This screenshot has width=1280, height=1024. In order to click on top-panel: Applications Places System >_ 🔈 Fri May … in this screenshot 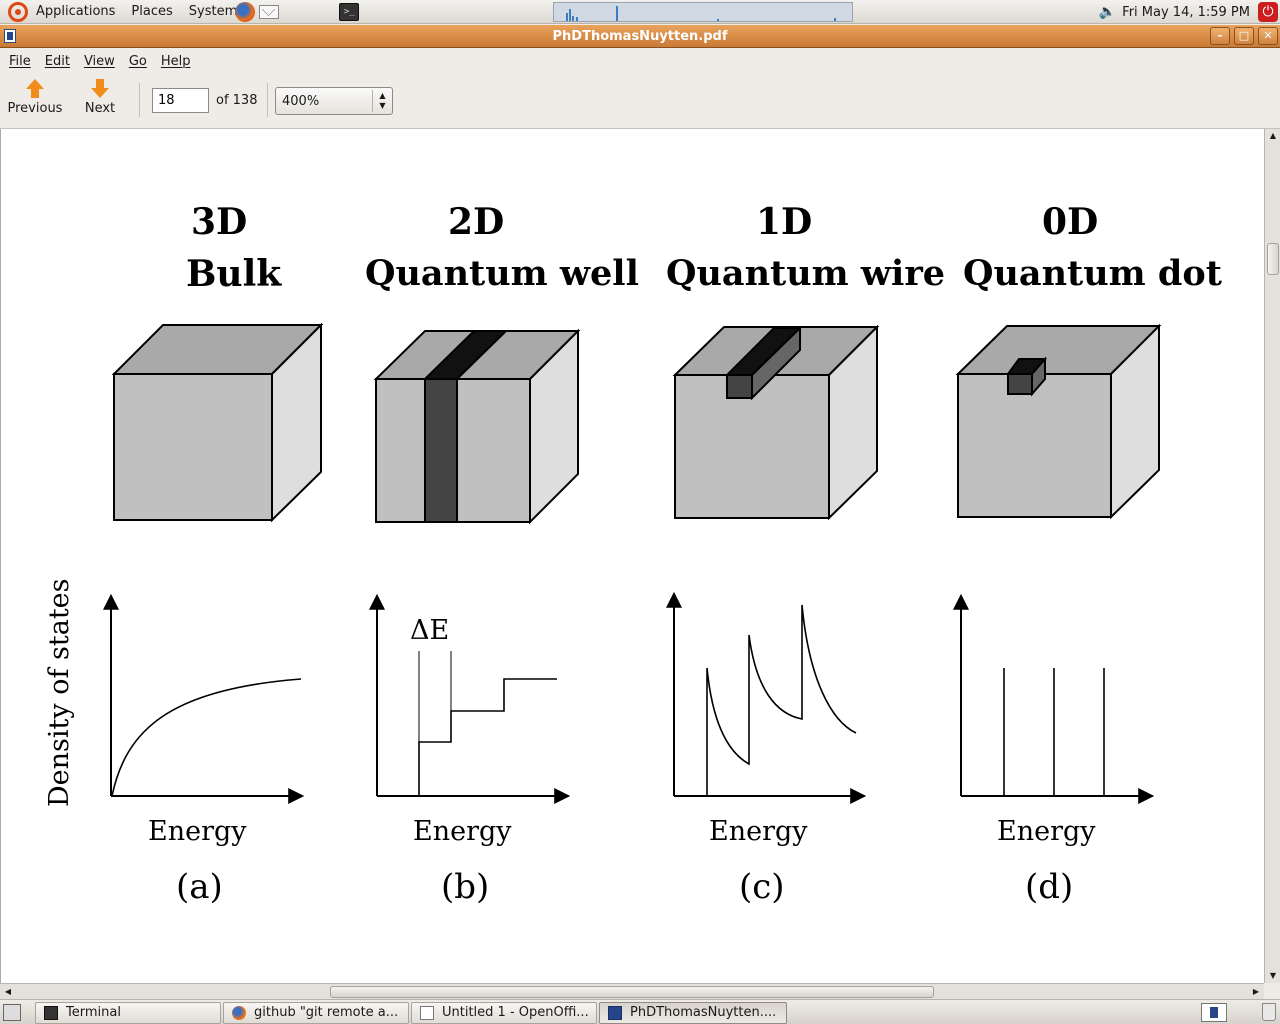, I will do `click(640, 12)`.